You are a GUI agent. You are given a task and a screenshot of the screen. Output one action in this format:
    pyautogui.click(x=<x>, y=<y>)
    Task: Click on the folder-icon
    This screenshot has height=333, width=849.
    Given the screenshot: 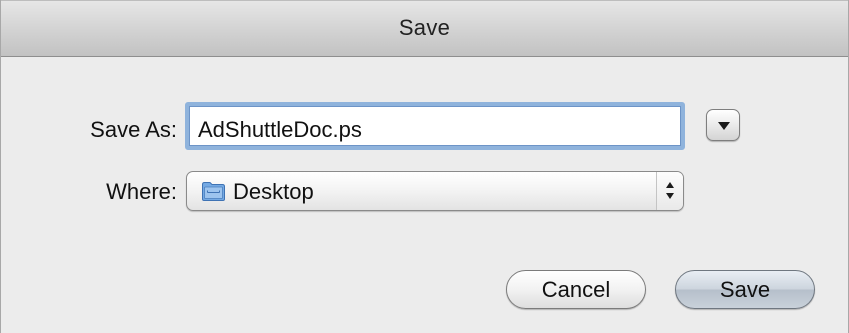 What is the action you would take?
    pyautogui.click(x=213, y=191)
    